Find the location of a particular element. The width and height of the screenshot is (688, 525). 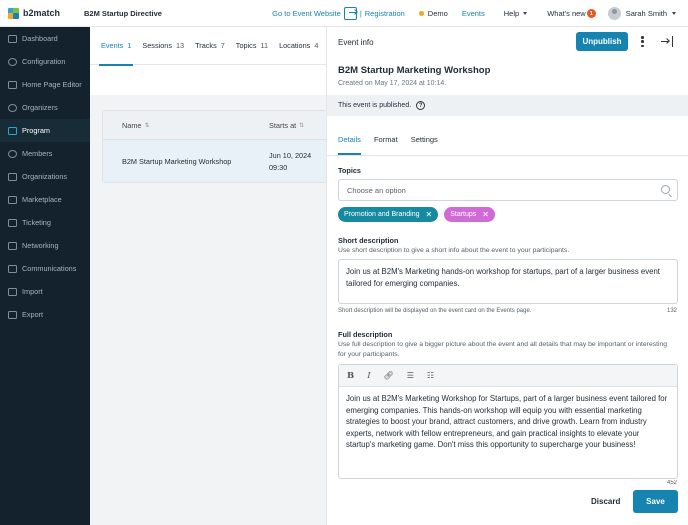

topics-select: Choose an option is located at coordinates (508, 190).